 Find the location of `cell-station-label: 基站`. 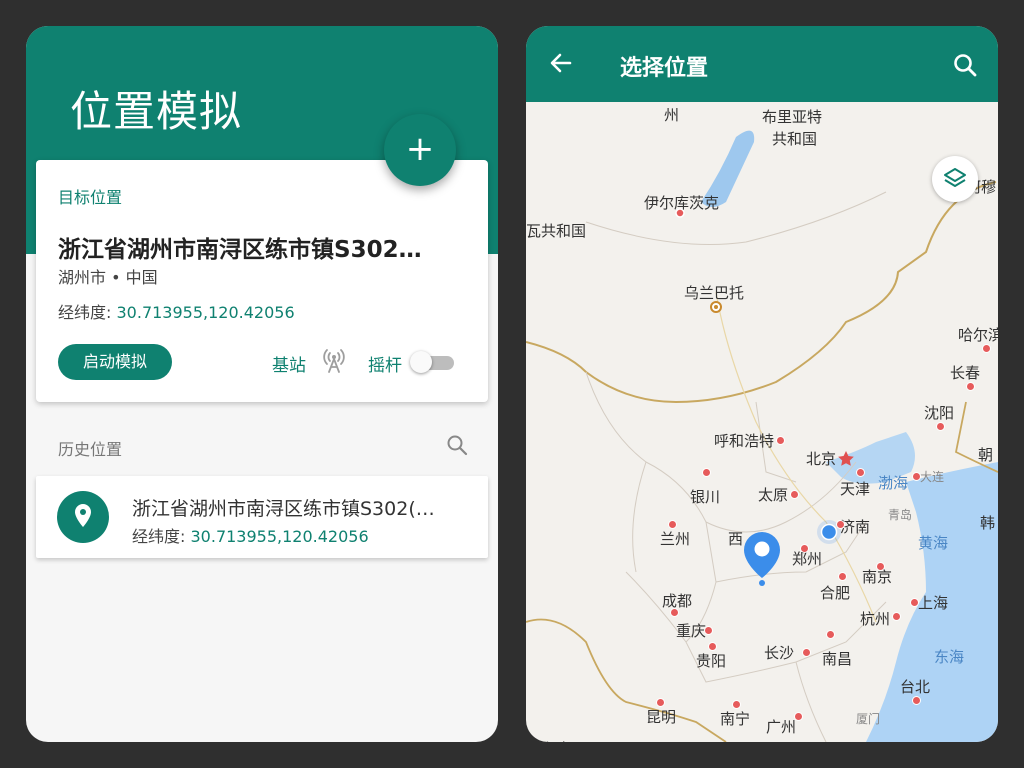

cell-station-label: 基站 is located at coordinates (289, 363).